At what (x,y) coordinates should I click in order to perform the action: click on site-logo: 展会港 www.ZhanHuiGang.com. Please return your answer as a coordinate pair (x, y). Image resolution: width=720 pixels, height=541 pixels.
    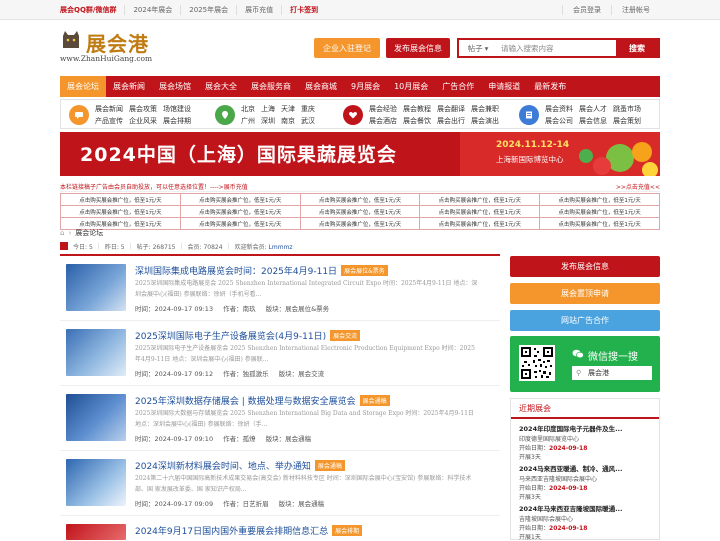
    Looking at the image, I should click on (110, 46).